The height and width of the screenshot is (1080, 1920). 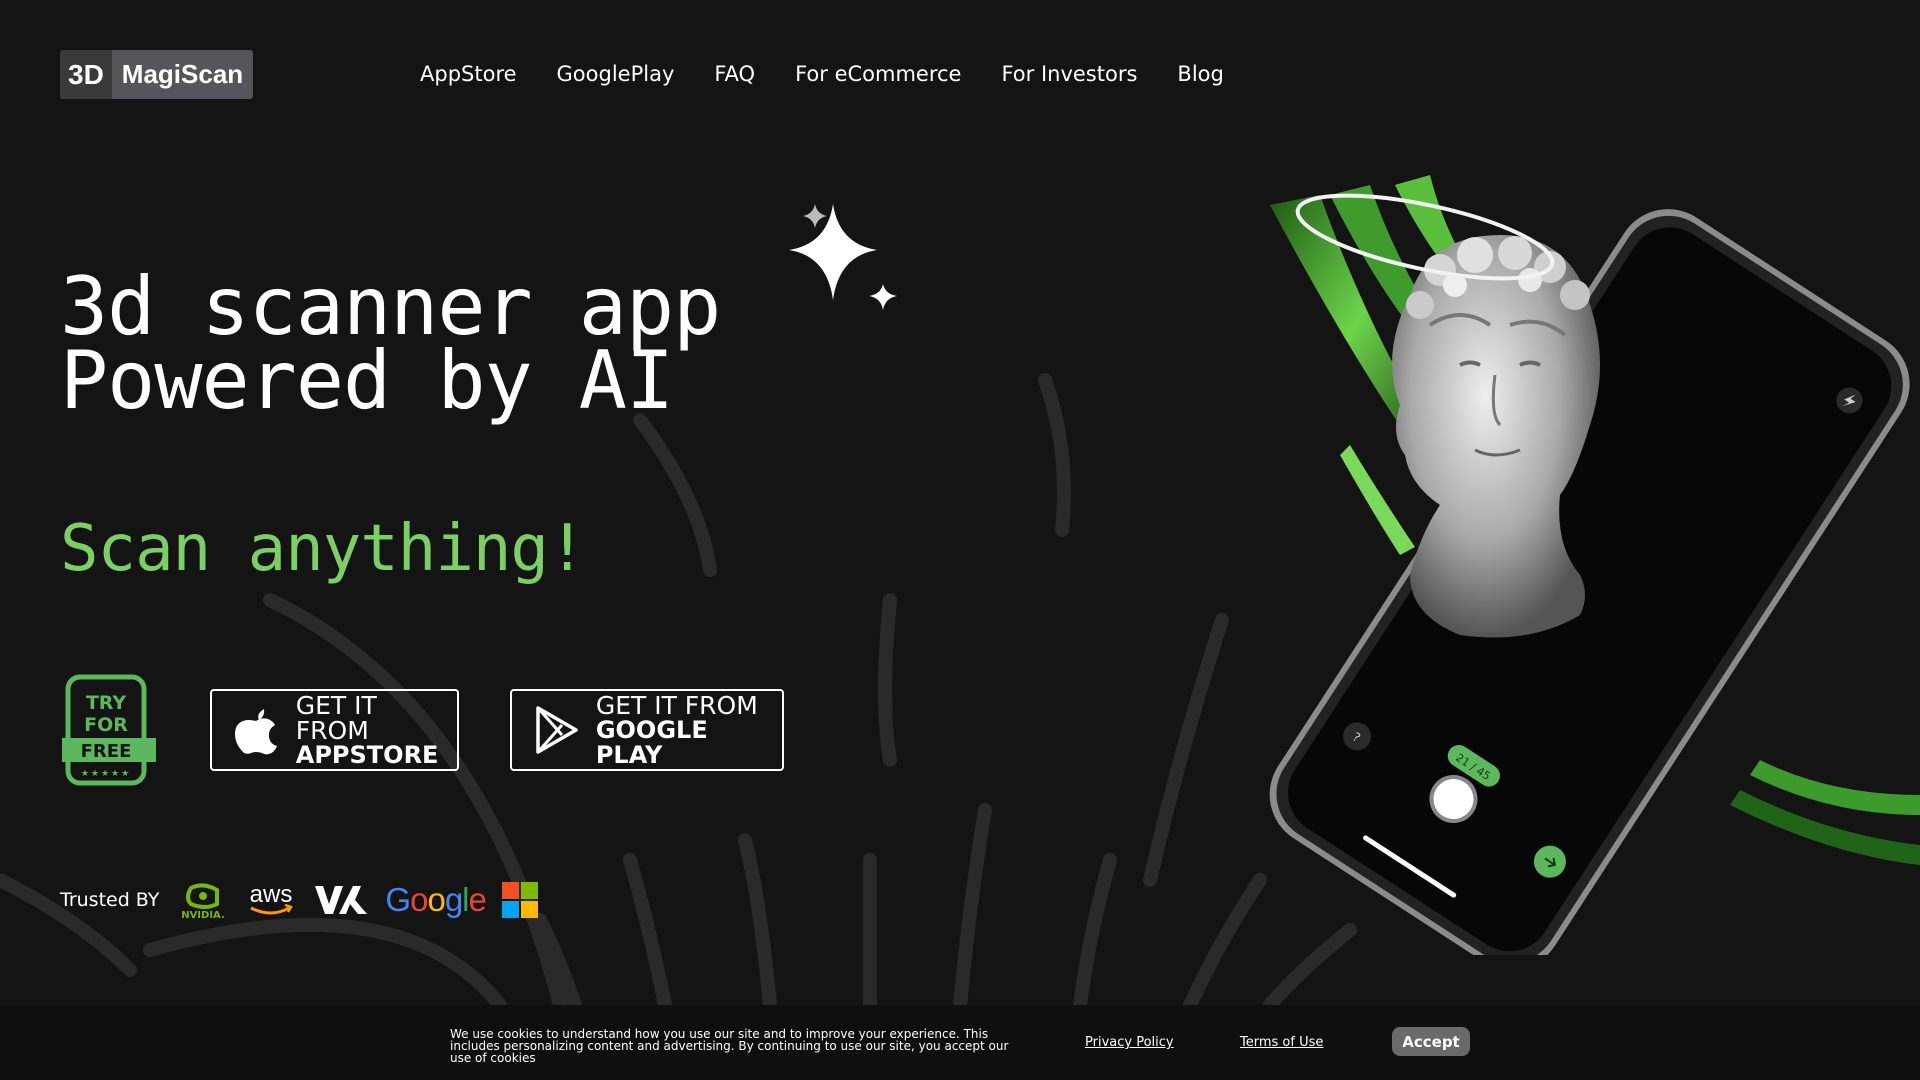 I want to click on logo-name: MagiScan, so click(x=182, y=74).